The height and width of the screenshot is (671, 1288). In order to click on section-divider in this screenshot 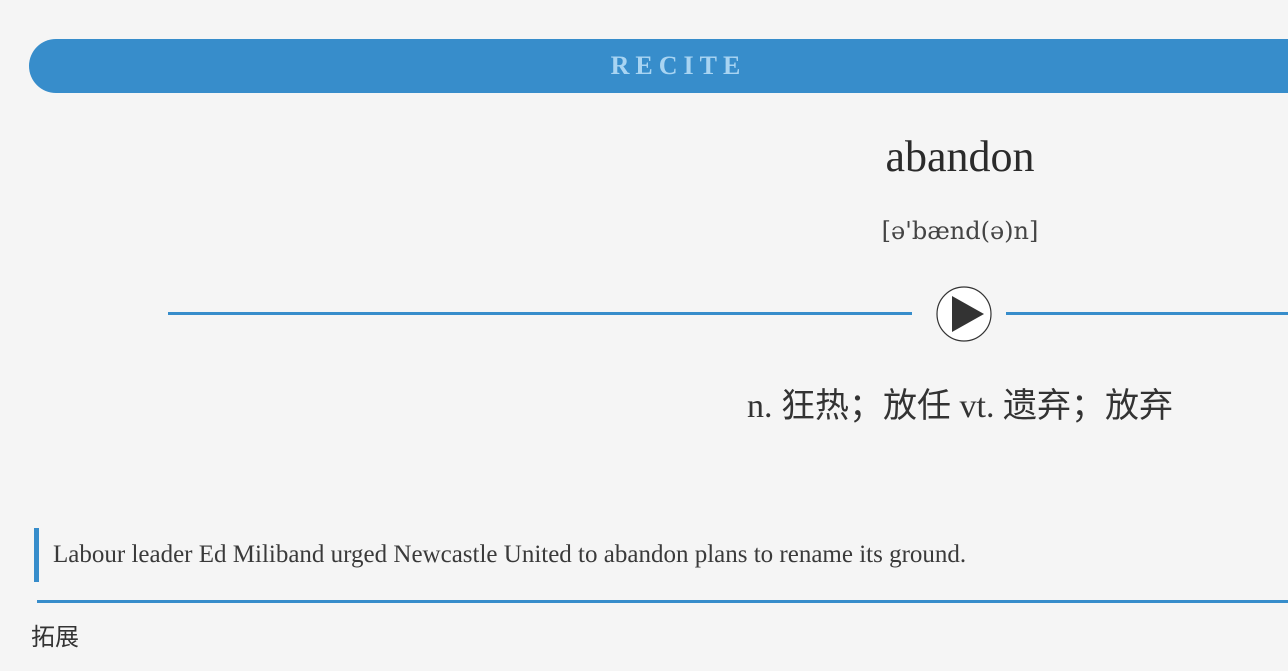, I will do `click(662, 601)`.